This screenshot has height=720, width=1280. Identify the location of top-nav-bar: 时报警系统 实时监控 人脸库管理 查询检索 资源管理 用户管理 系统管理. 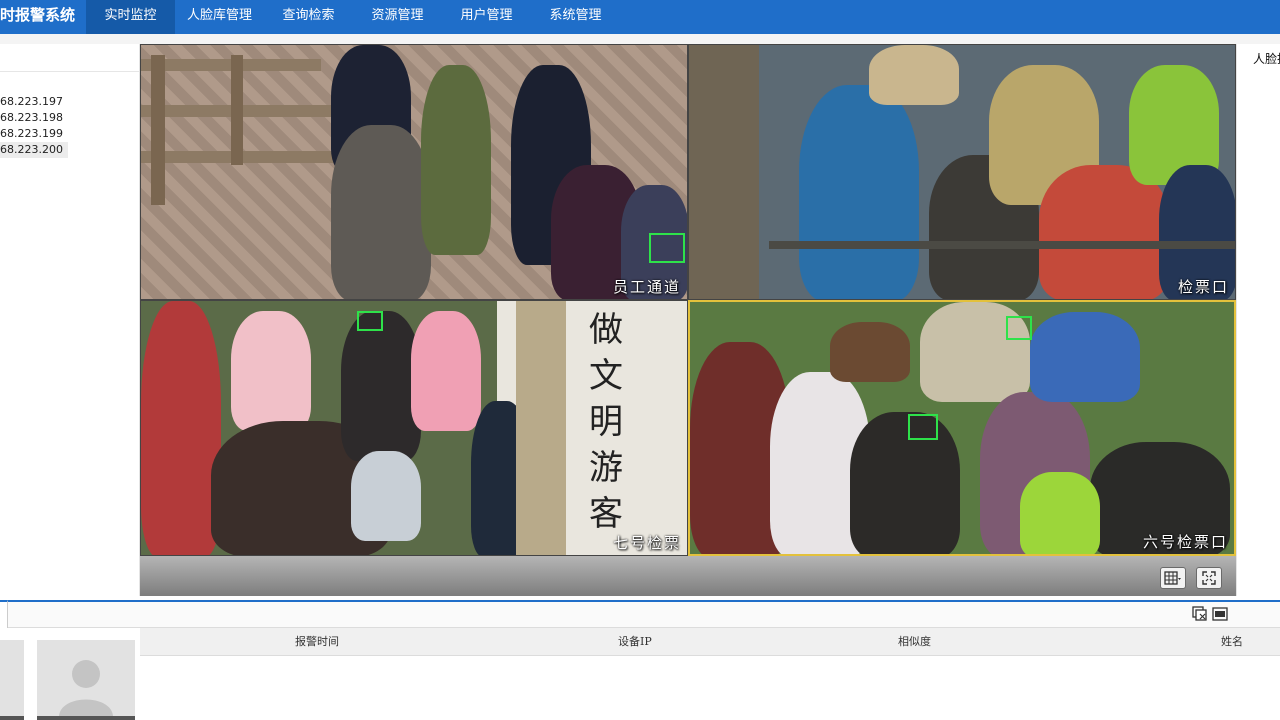
(640, 17).